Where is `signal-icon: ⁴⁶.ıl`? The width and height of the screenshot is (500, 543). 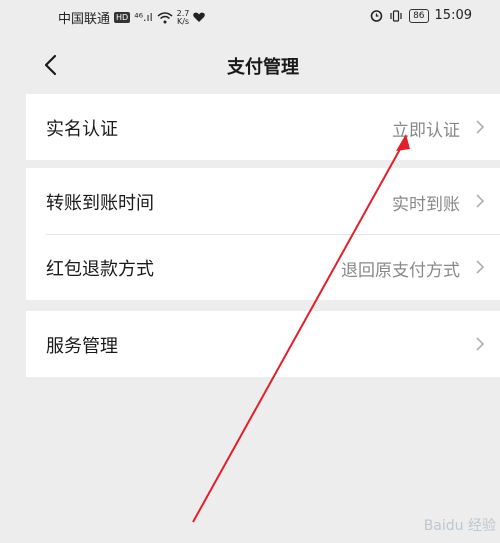 signal-icon: ⁴⁶.ıl is located at coordinates (143, 17).